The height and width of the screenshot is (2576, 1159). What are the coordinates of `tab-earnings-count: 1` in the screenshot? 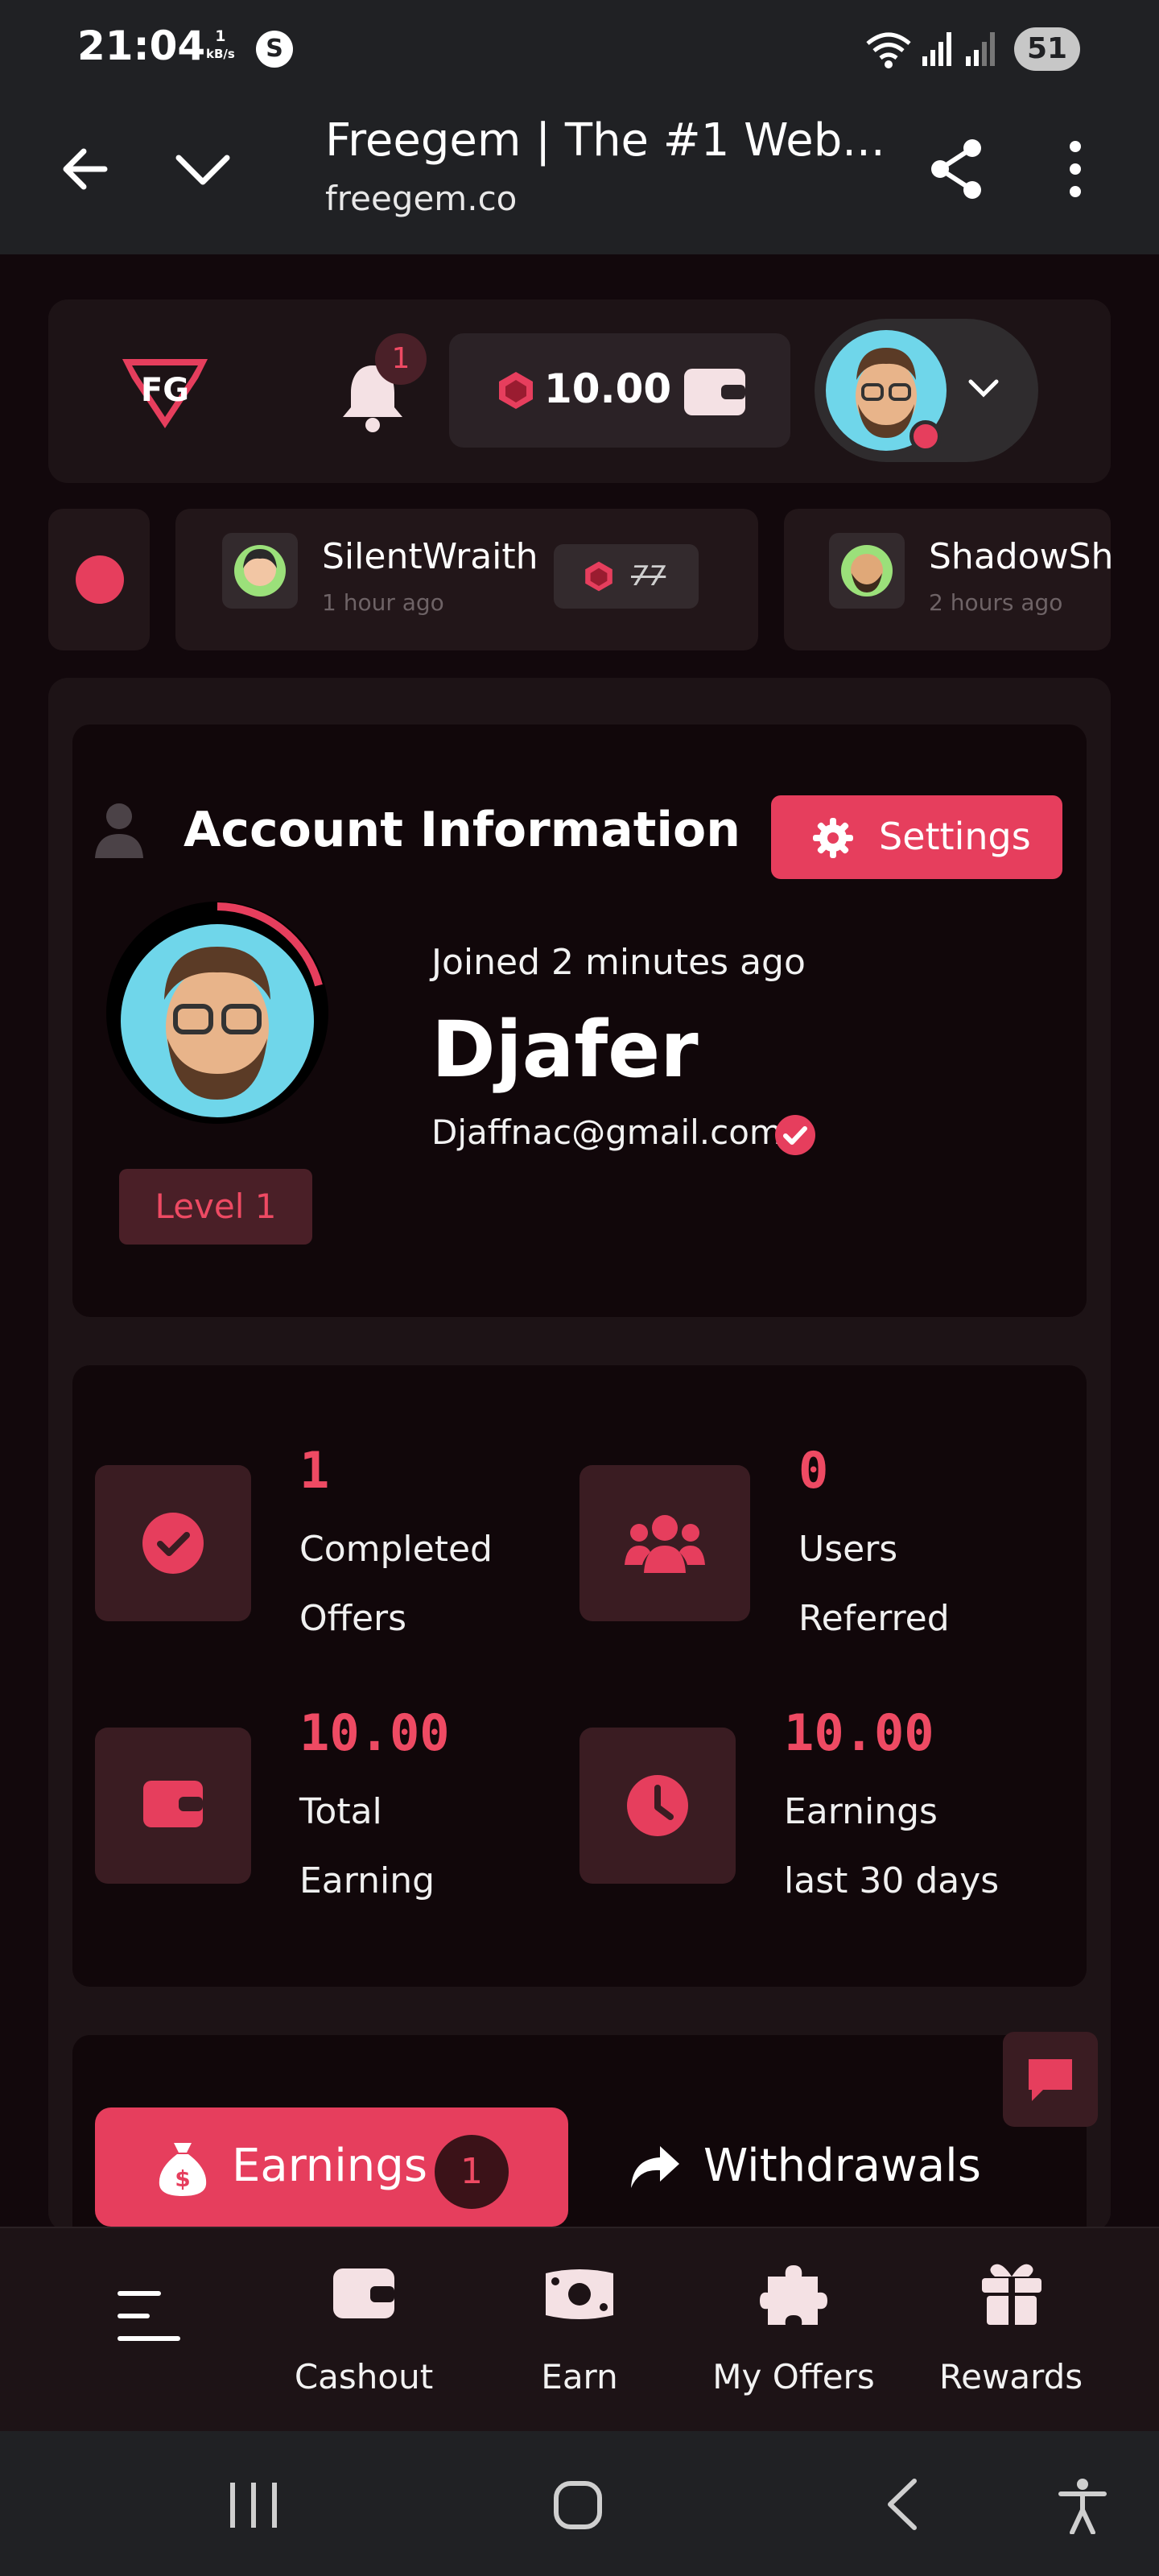 It's located at (472, 2172).